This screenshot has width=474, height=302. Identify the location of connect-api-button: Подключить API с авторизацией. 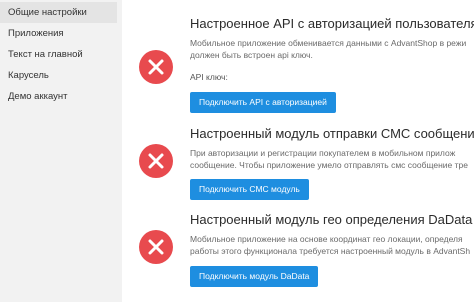
(263, 102).